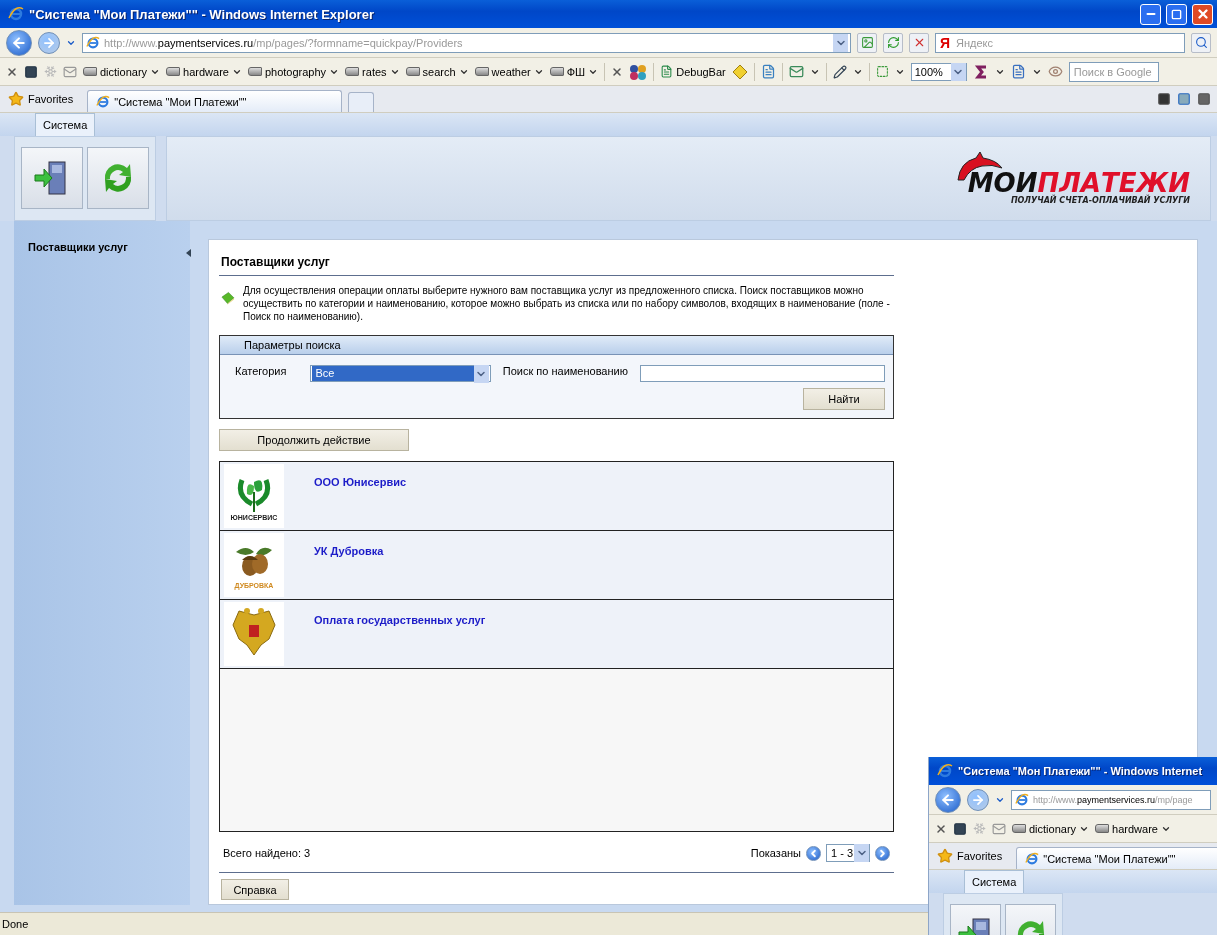 The width and height of the screenshot is (1217, 935). Describe the element at coordinates (839, 71) in the screenshot. I see `pen-icon` at that location.